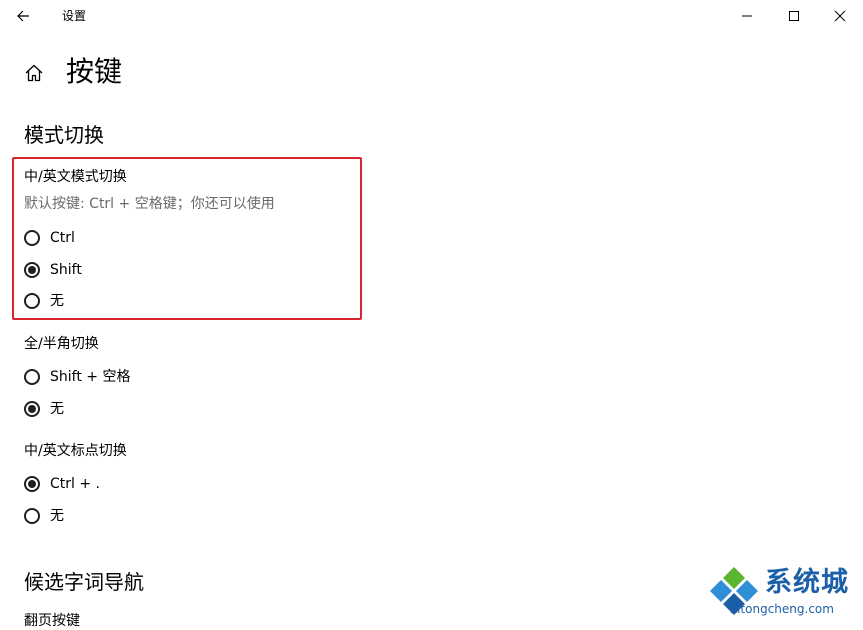 Image resolution: width=863 pixels, height=630 pixels. I want to click on radio-option-shift-space: Shift + 空格, so click(77, 377).